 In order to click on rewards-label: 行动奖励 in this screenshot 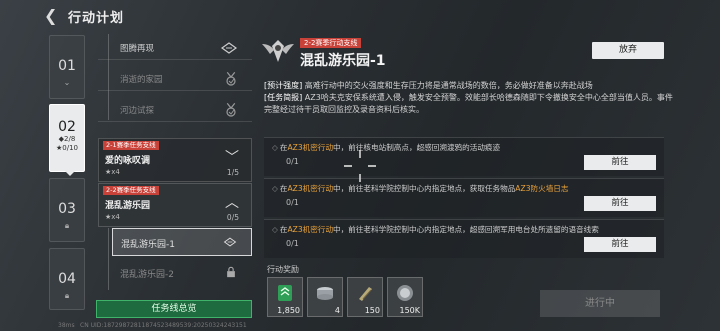, I will do `click(283, 269)`.